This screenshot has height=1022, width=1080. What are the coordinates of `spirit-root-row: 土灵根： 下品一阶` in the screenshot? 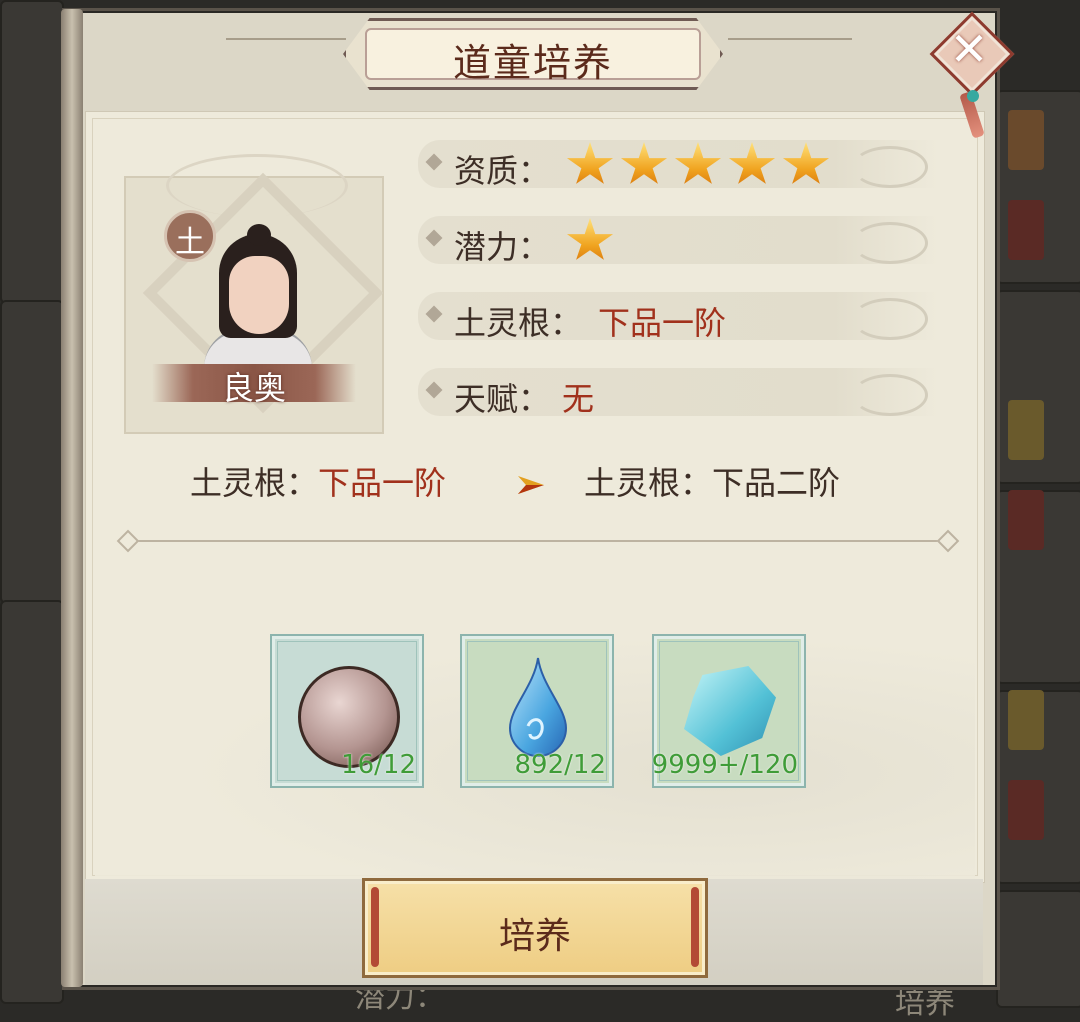 It's located at (678, 317).